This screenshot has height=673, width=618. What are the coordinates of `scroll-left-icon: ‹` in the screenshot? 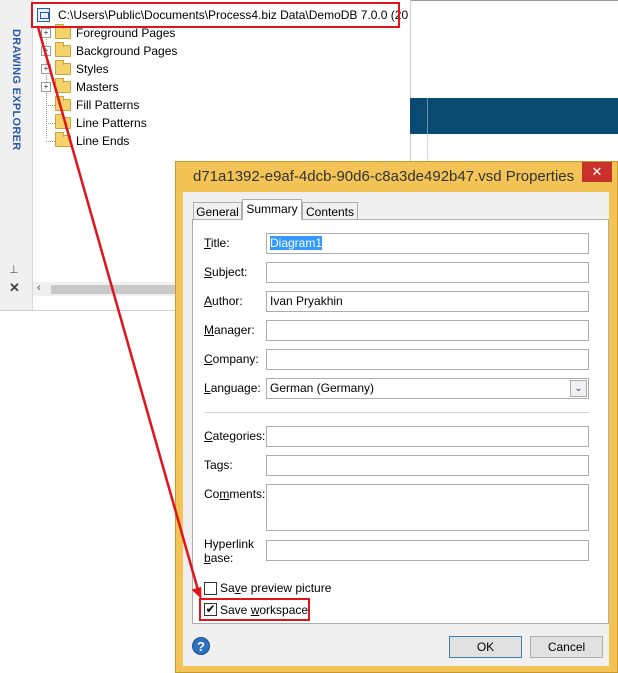 It's located at (39, 288).